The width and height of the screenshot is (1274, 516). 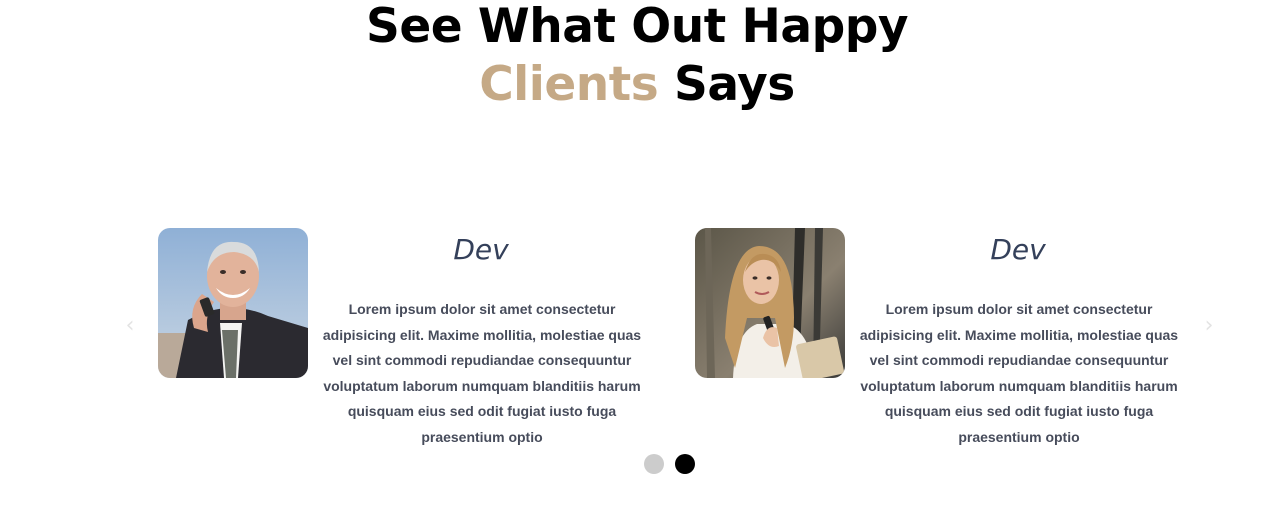 What do you see at coordinates (685, 464) in the screenshot?
I see `pagination-dot-2-active` at bounding box center [685, 464].